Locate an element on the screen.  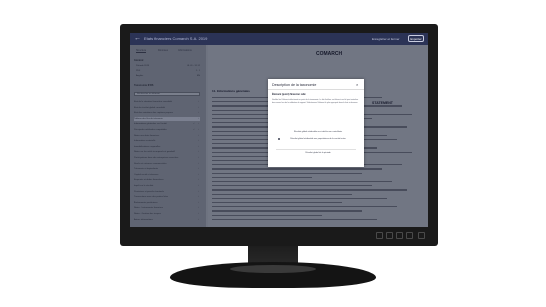
tab-information: Informations is located at coordinates (185, 50).